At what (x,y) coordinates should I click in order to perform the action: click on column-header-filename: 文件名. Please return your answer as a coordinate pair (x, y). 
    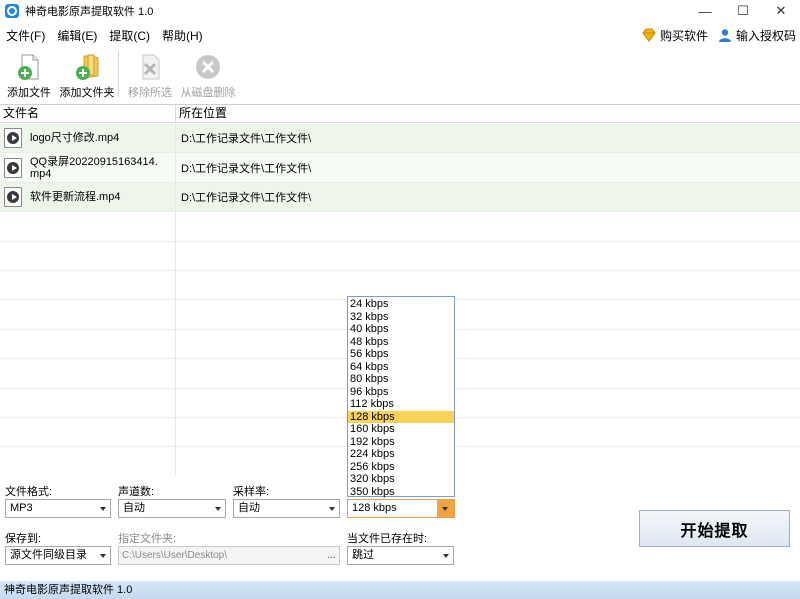
    Looking at the image, I should click on (88, 113).